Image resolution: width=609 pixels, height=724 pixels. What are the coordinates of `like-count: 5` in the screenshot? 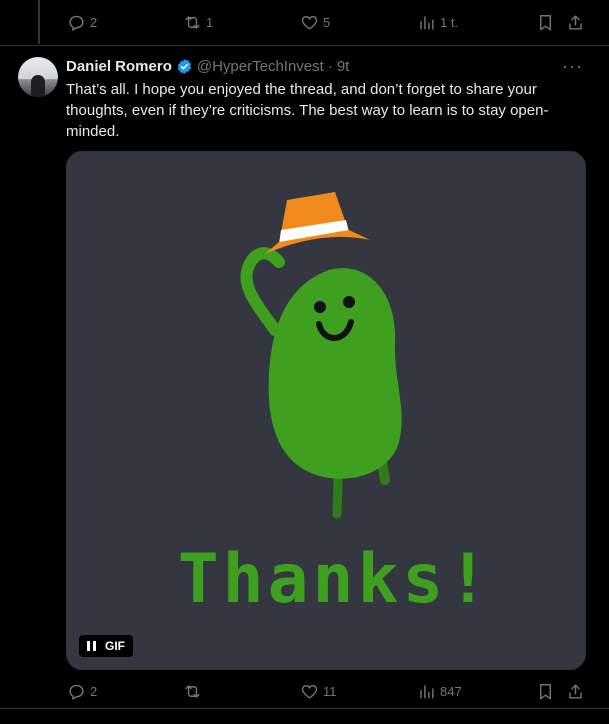 It's located at (327, 22).